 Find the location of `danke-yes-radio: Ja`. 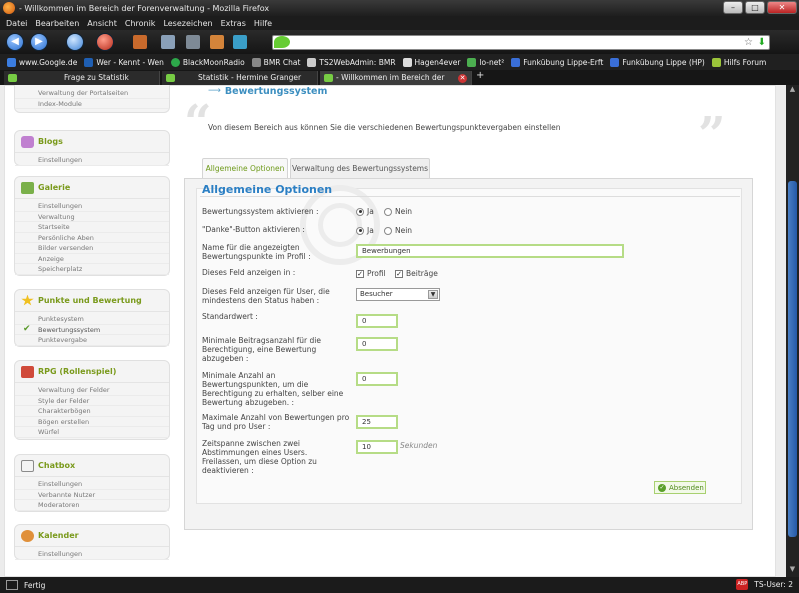

danke-yes-radio: Ja is located at coordinates (365, 230).